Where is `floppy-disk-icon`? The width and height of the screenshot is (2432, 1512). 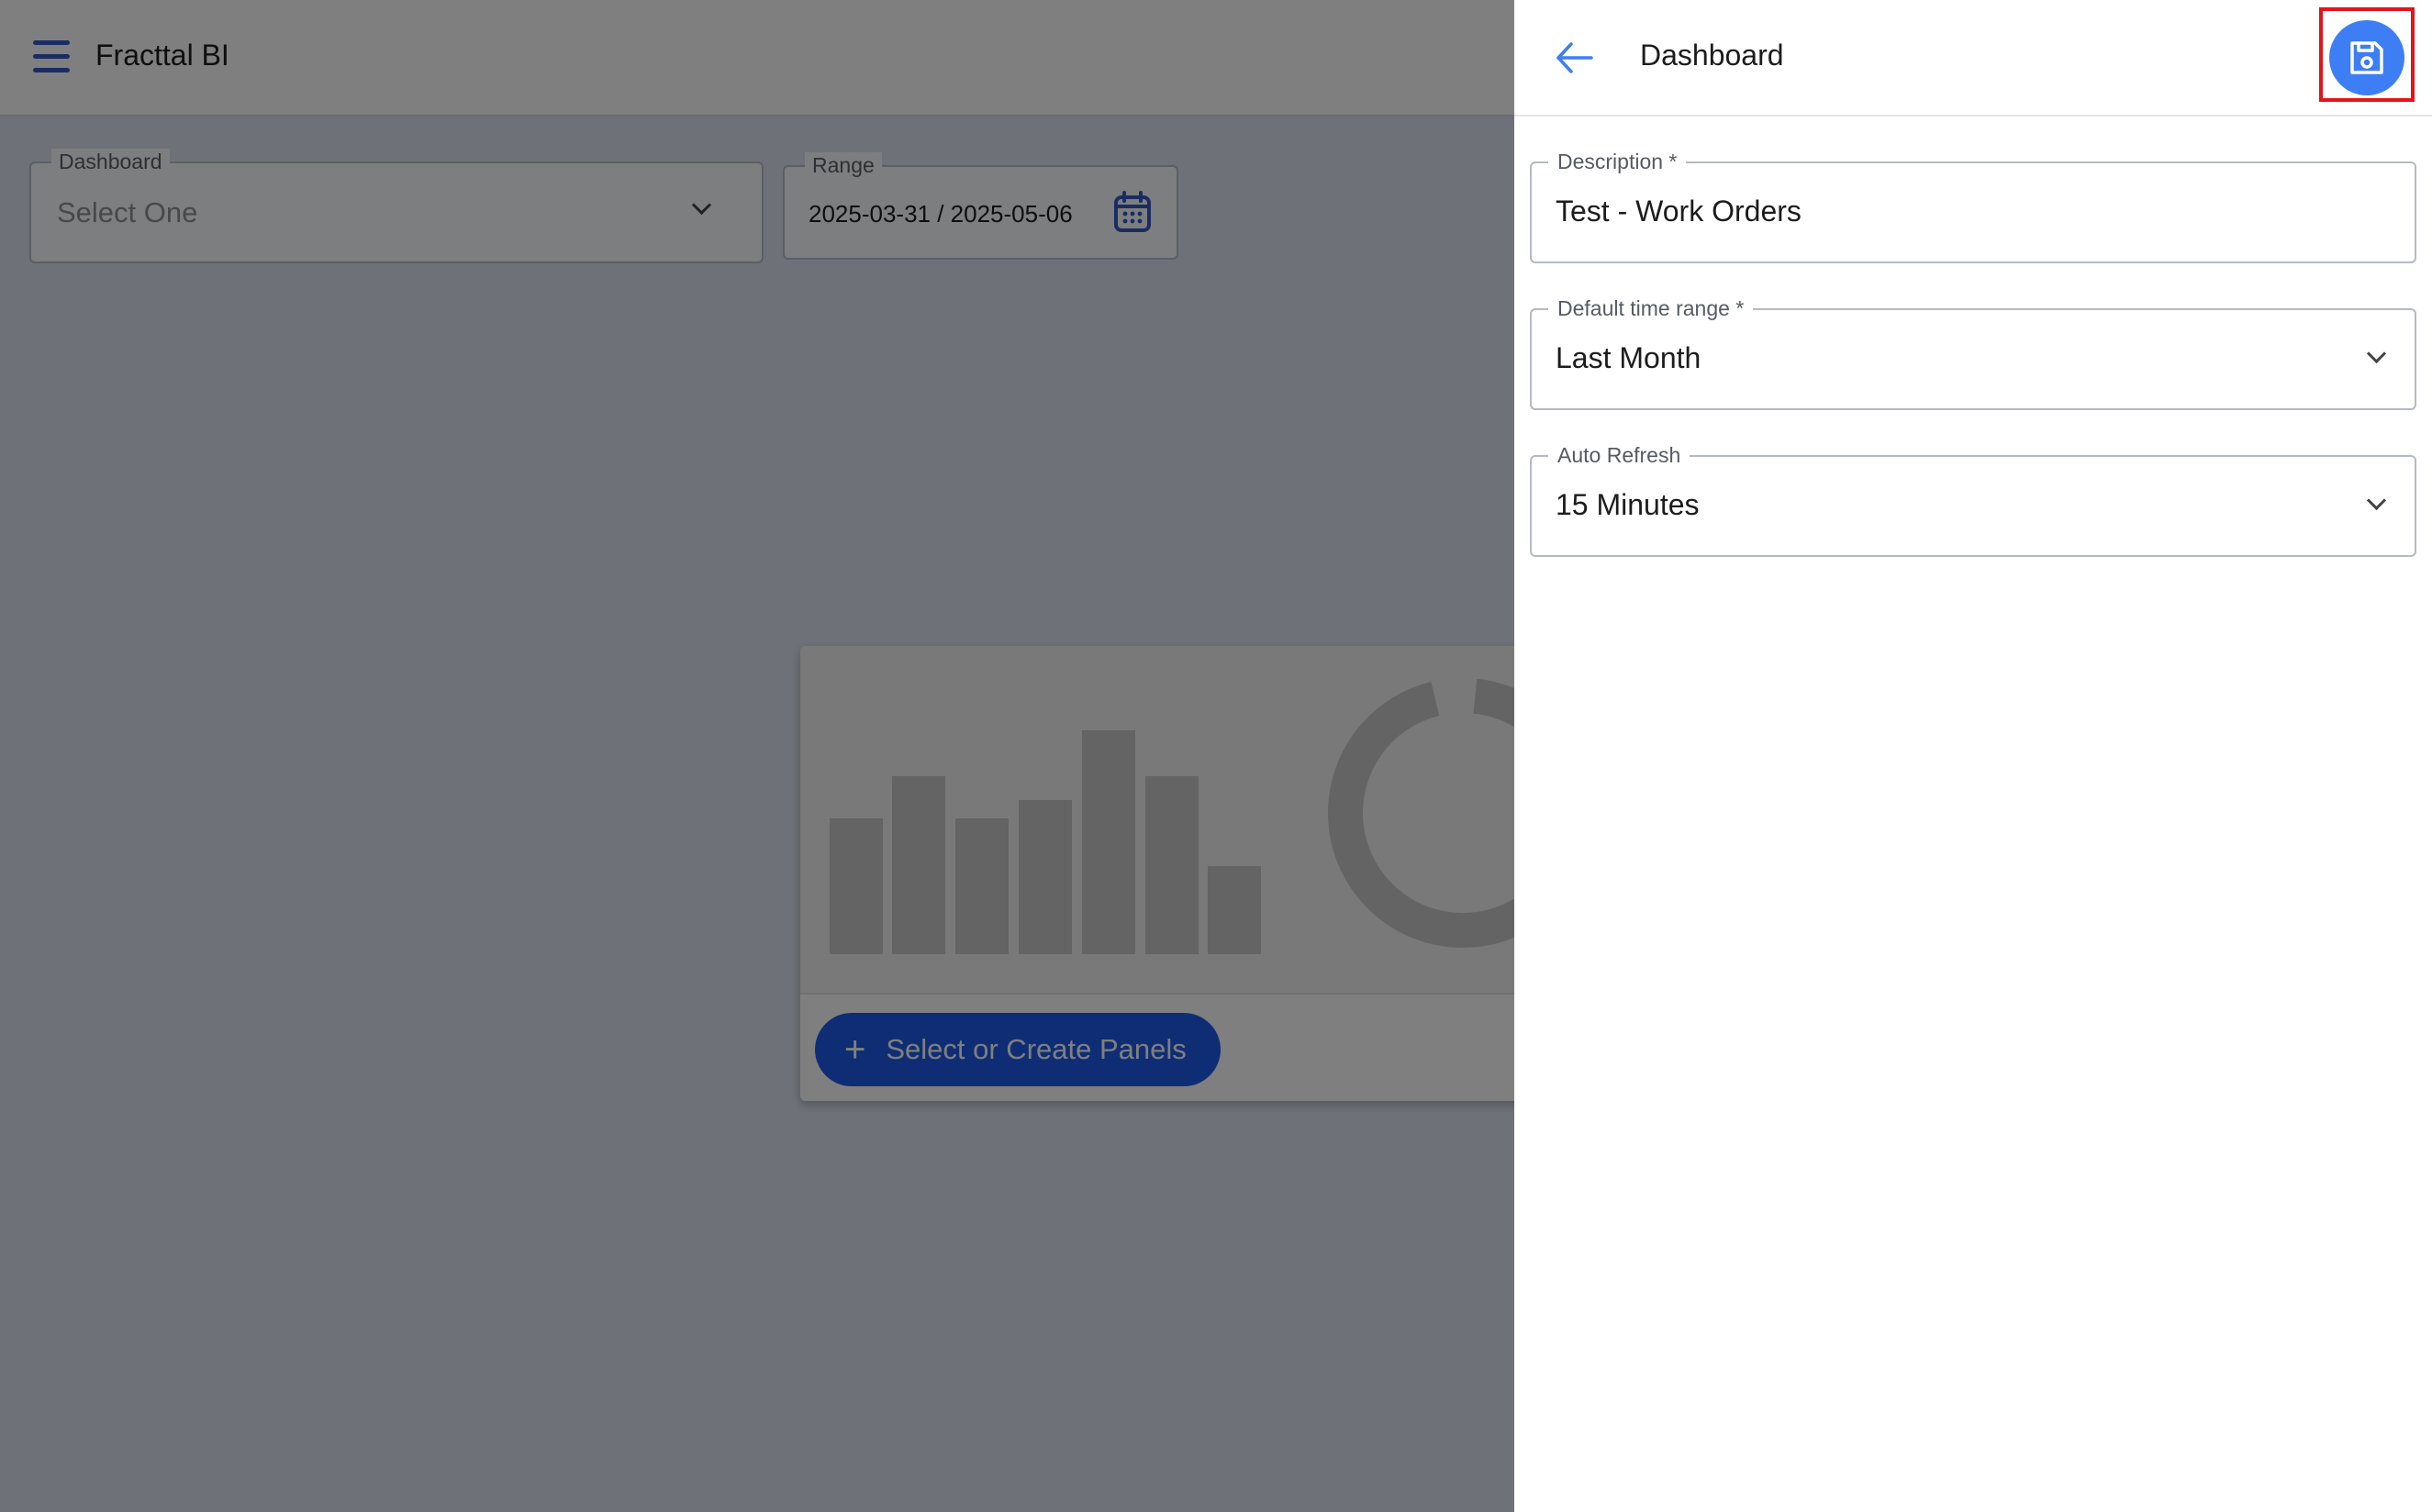 floppy-disk-icon is located at coordinates (2367, 58).